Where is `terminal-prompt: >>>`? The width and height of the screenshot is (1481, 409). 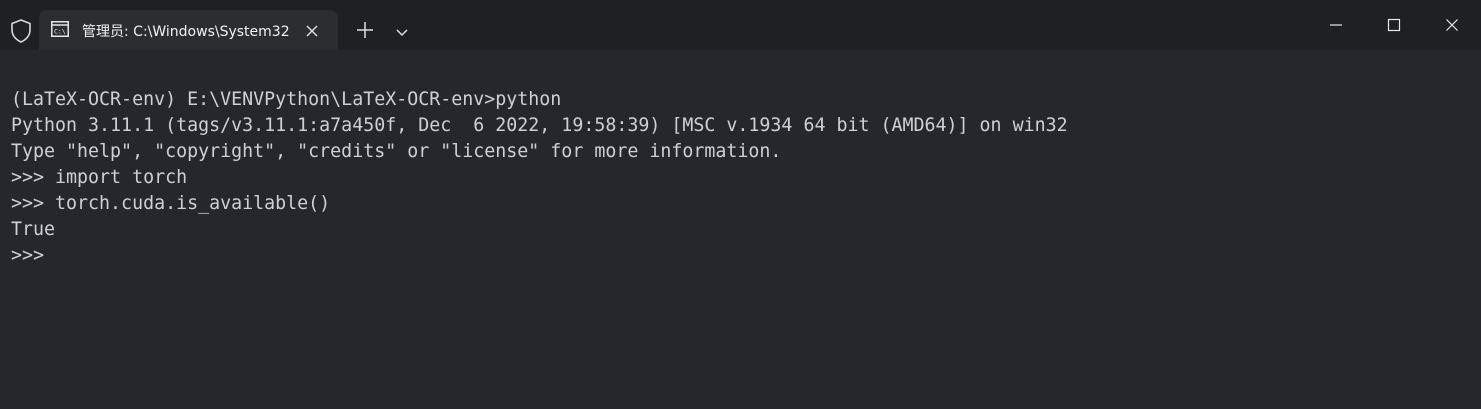 terminal-prompt: >>> is located at coordinates (28, 255).